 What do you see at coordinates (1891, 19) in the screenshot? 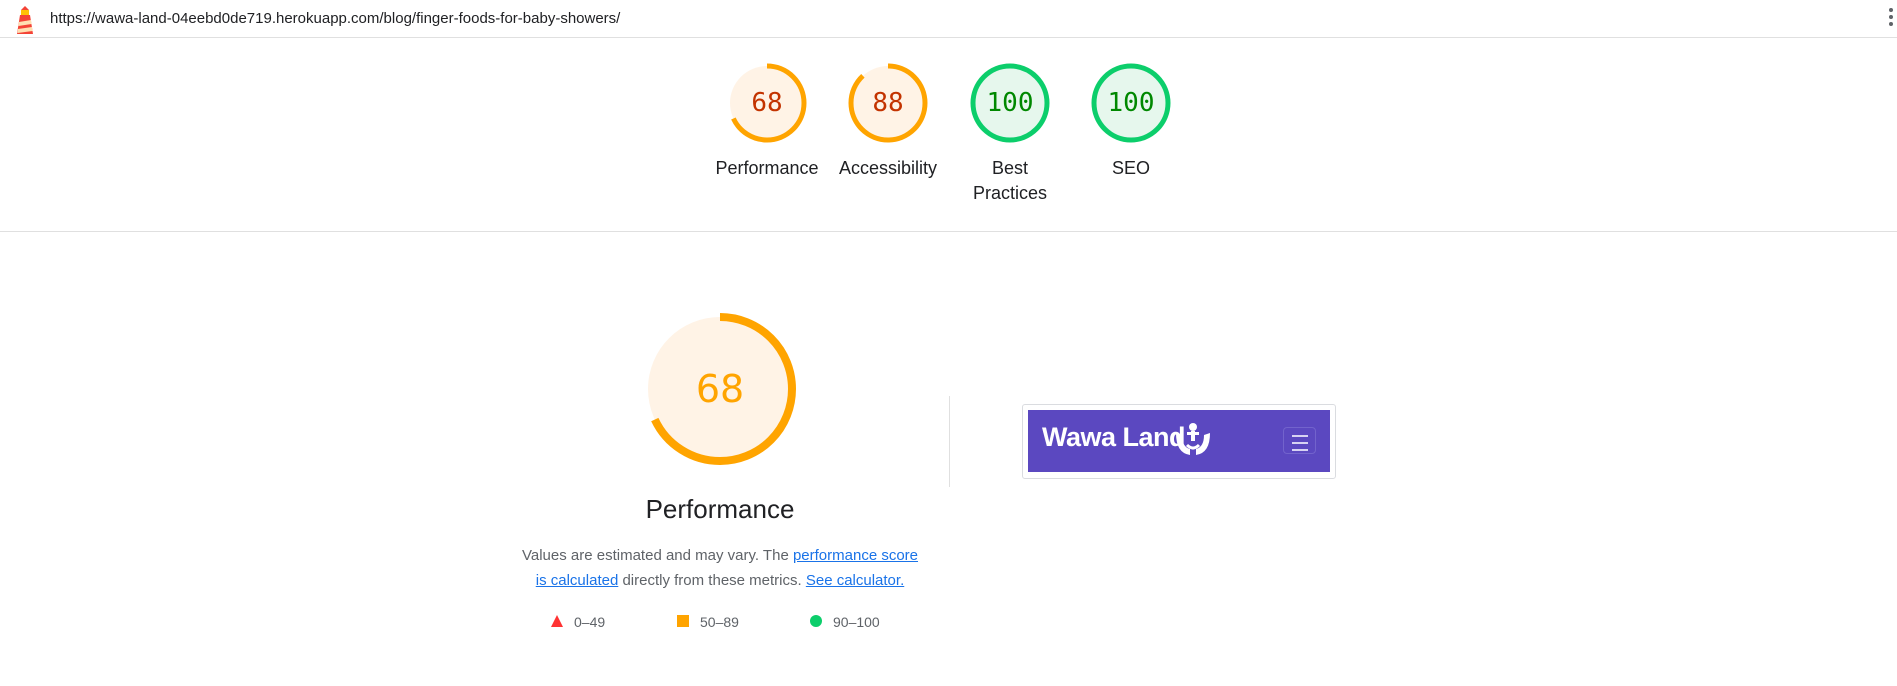
I see `kebab-menu-icon` at bounding box center [1891, 19].